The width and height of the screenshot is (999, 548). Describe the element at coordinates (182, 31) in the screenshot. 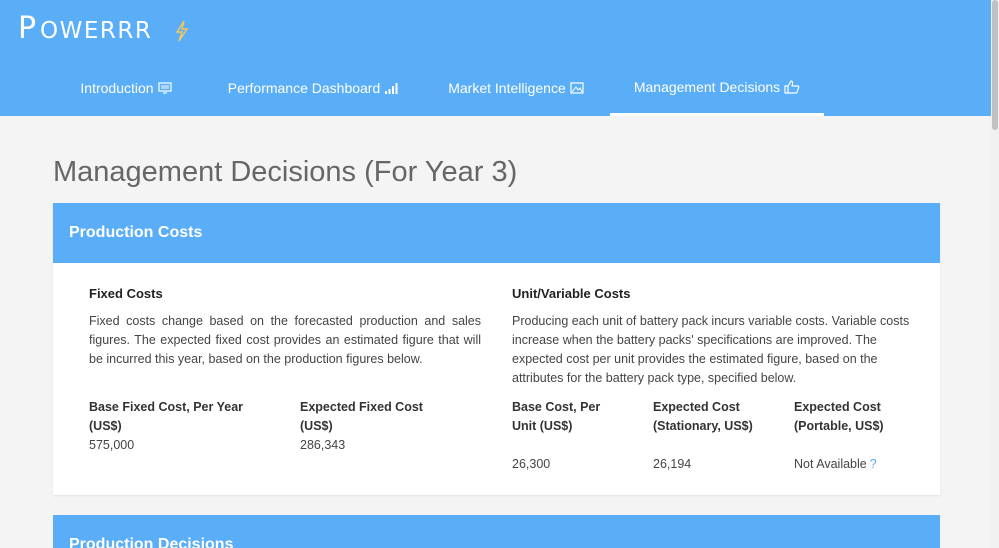

I see `lightning-bolt-icon` at that location.